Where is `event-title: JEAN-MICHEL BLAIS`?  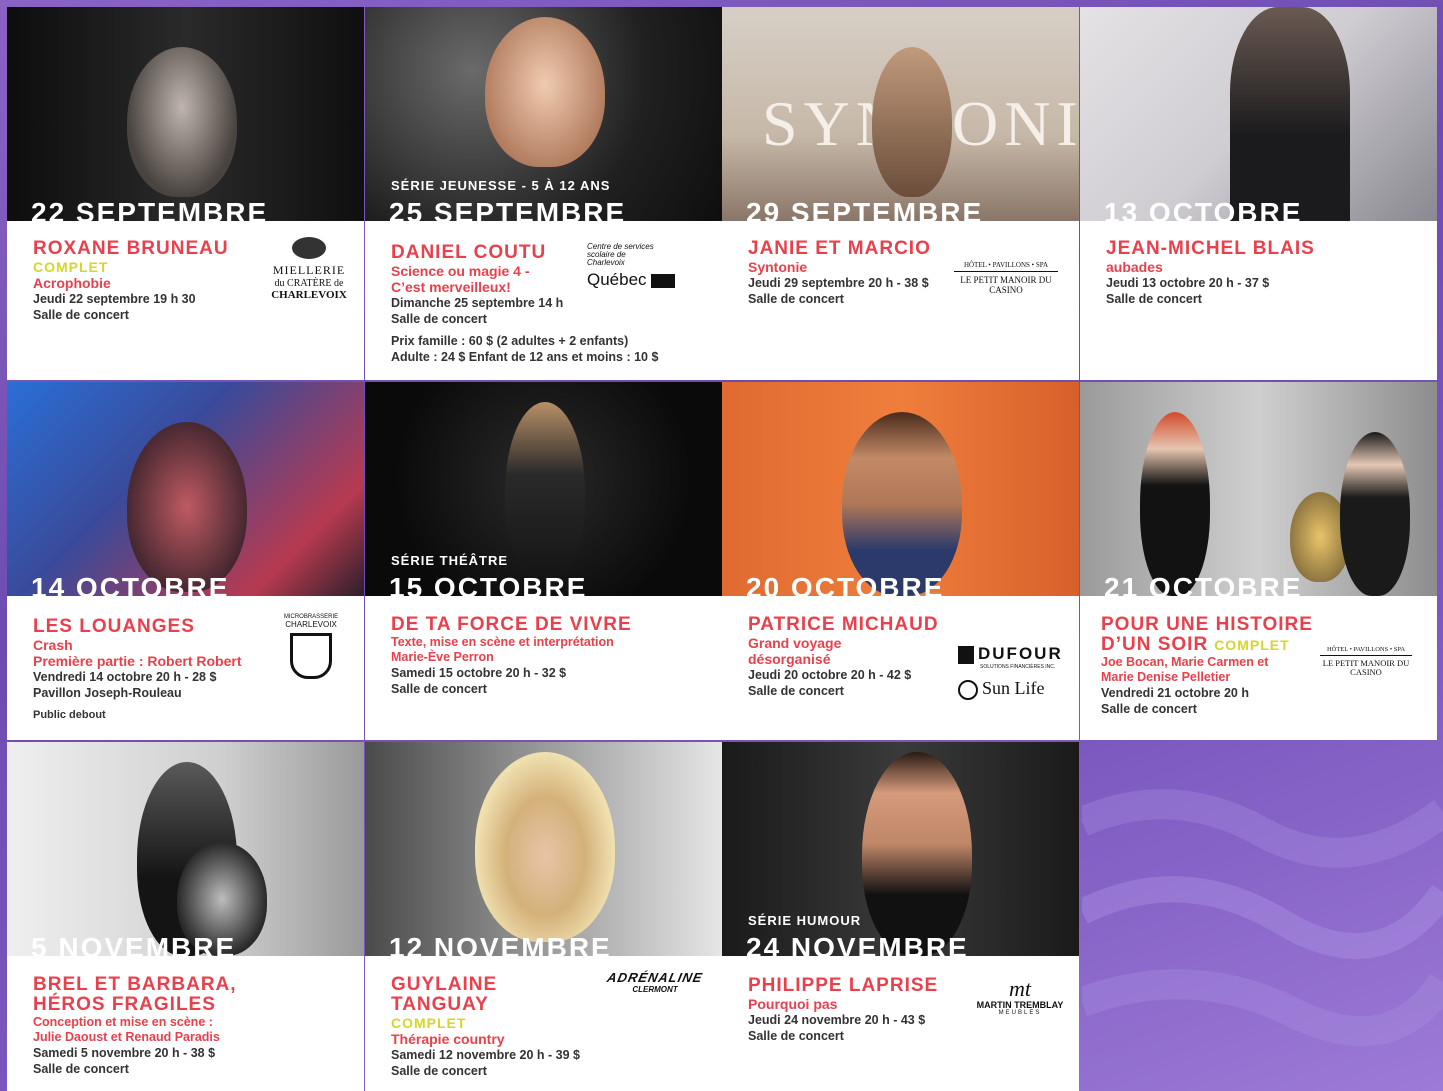
event-title: JEAN-MICHEL BLAIS is located at coordinates (1210, 248).